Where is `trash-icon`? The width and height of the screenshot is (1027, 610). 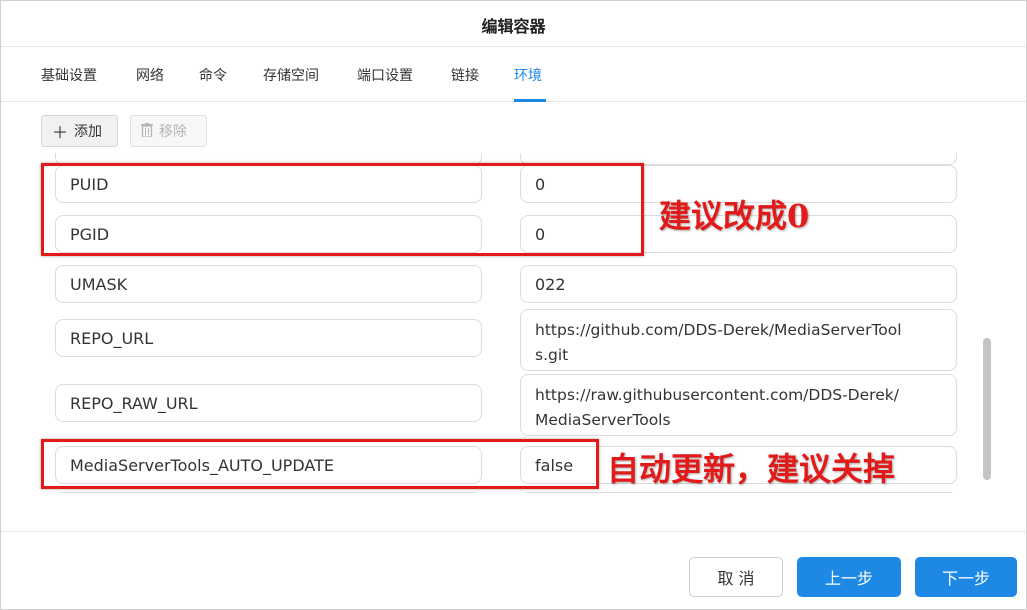 trash-icon is located at coordinates (147, 131).